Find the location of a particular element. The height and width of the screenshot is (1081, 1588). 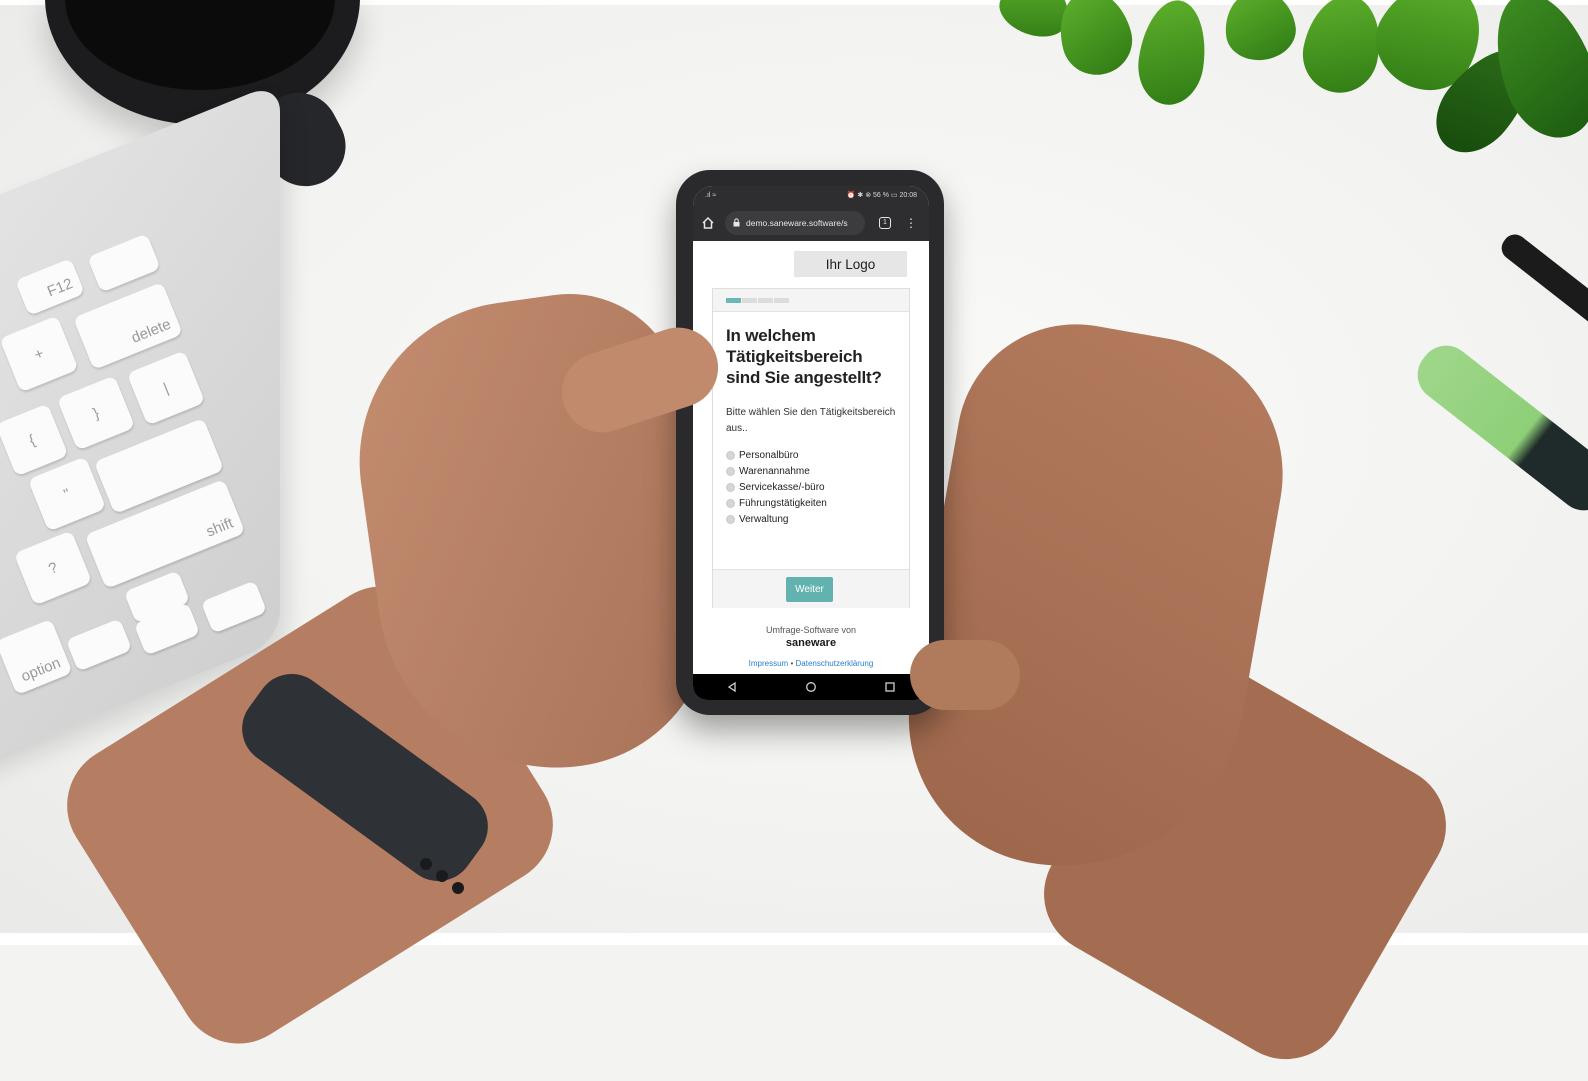

browser-toolbar: demo.saneware.software/s 1 ⋮ is located at coordinates (811, 222).